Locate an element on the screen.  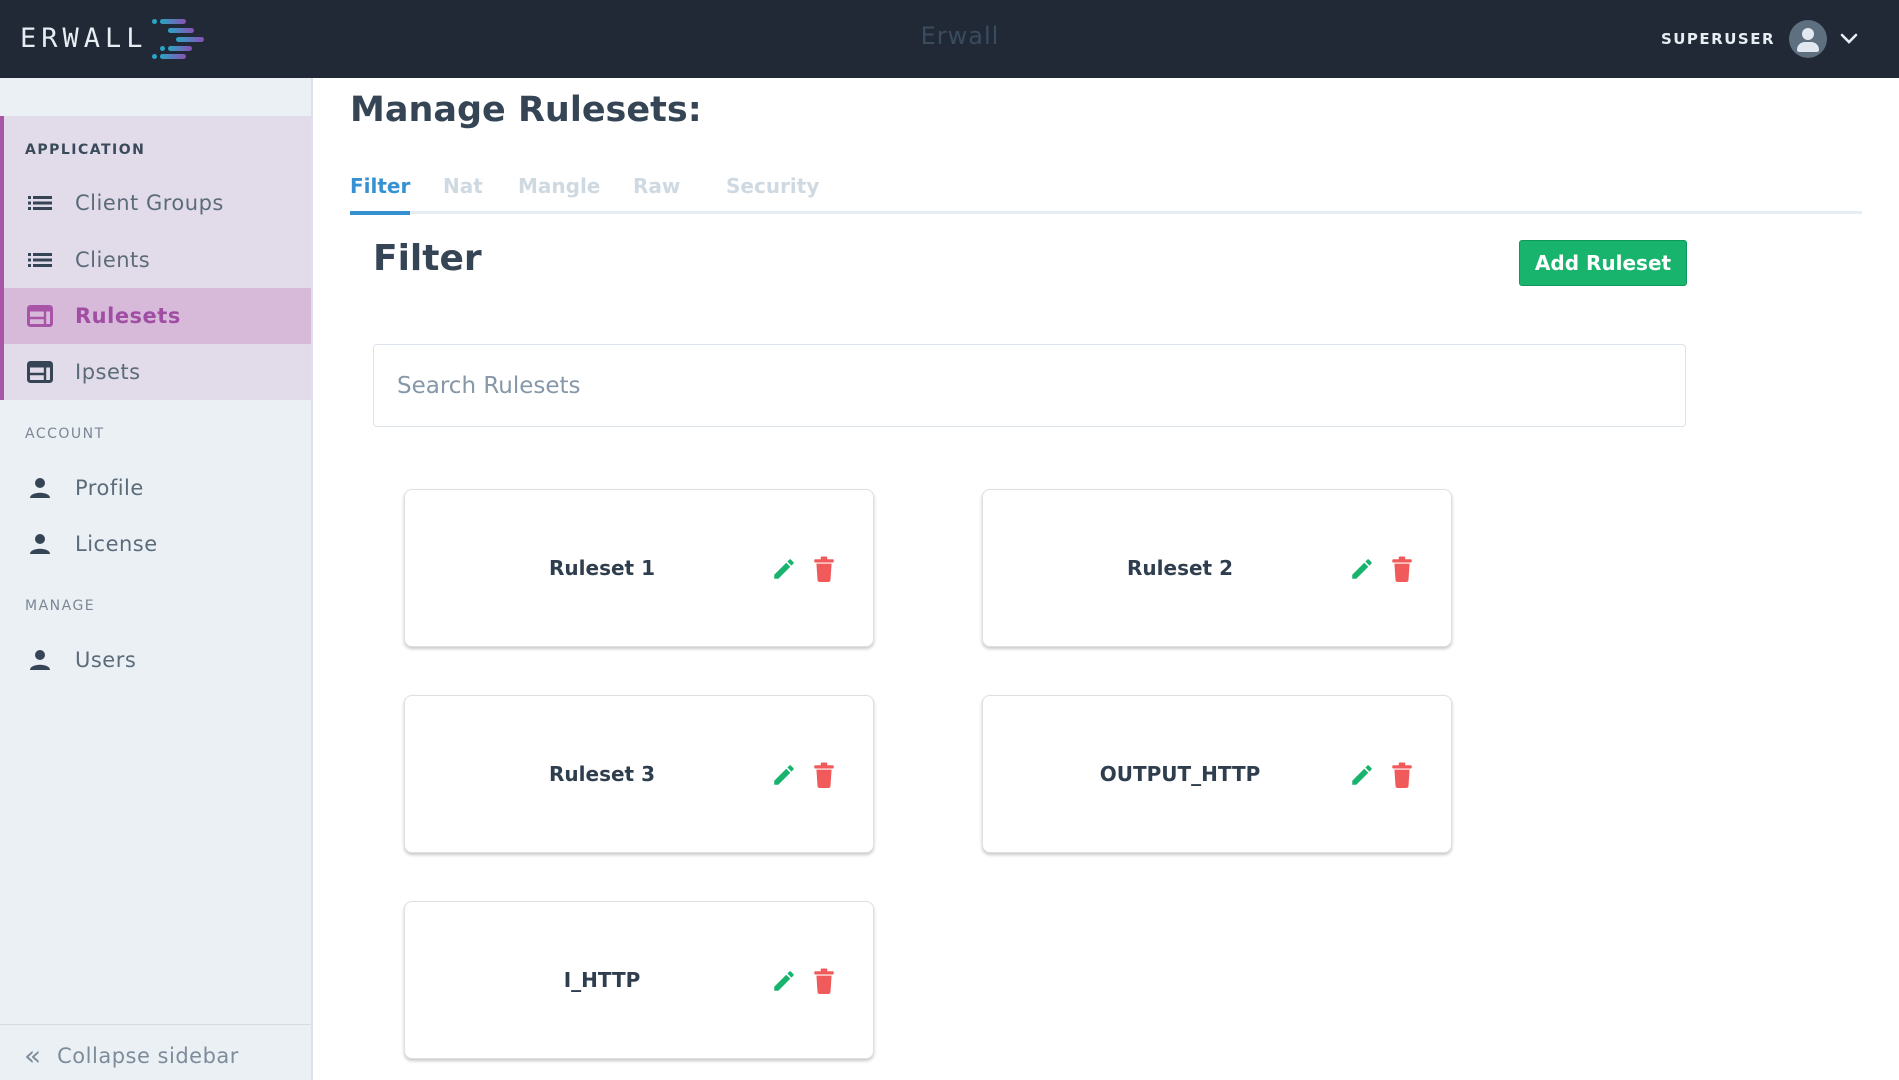
chevron-down-icon is located at coordinates (1849, 39).